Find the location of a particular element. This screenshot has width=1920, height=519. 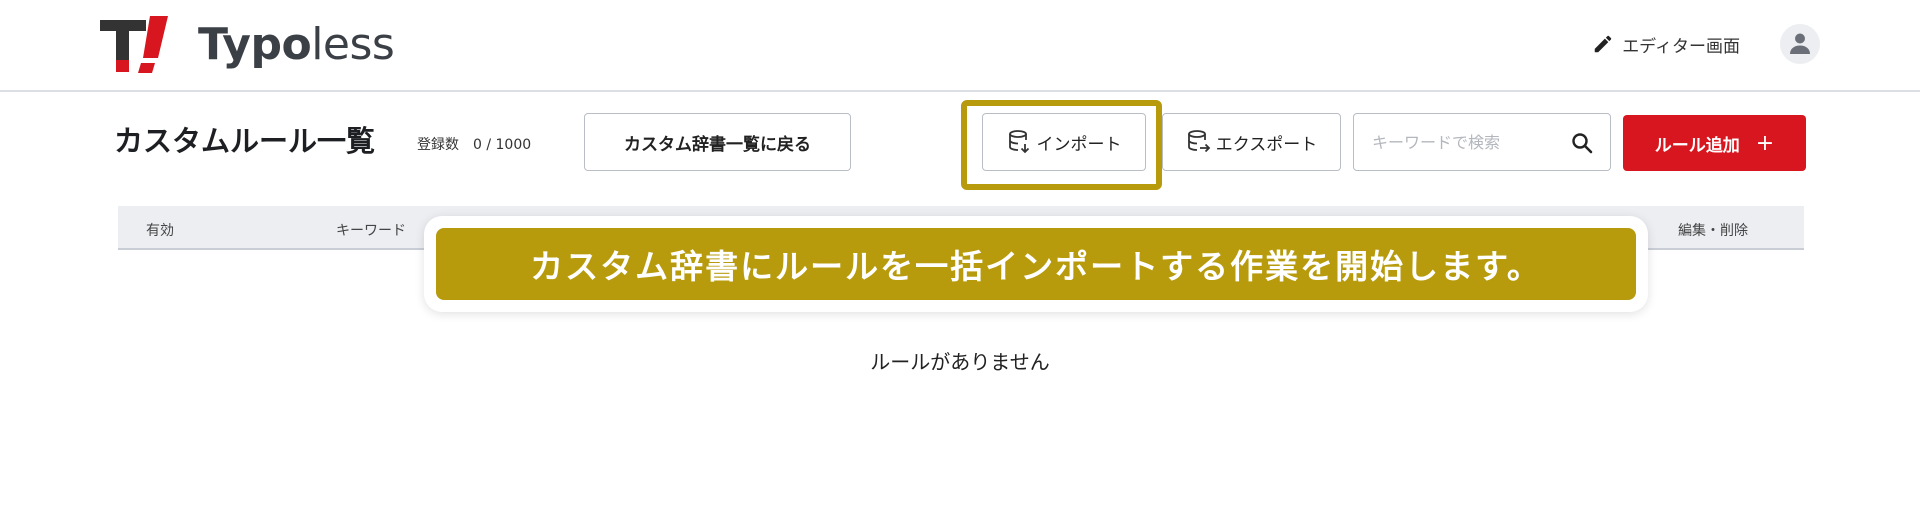

keyword-search-box is located at coordinates (1482, 142).